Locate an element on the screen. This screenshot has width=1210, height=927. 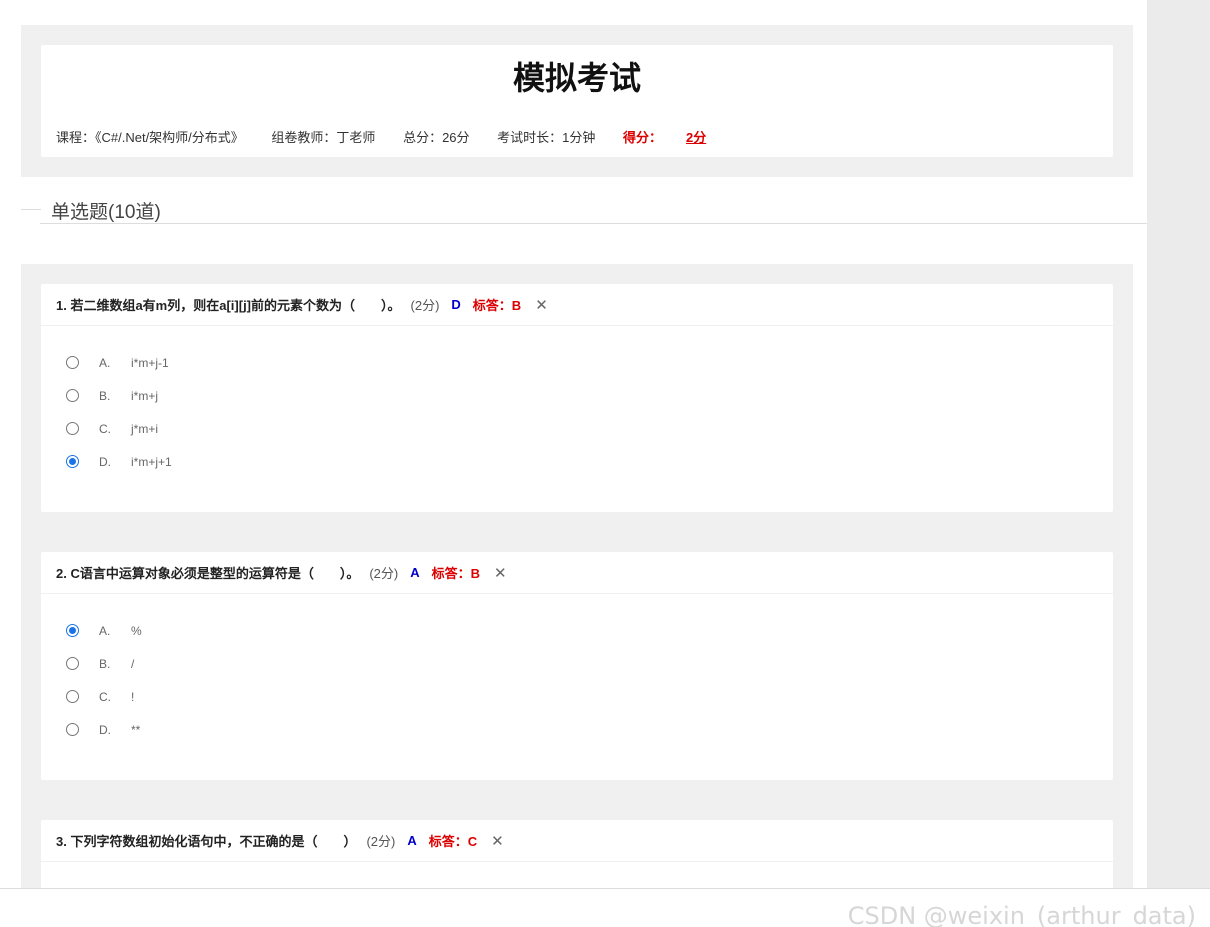
section-title: 单选题(10道) is located at coordinates (106, 212).